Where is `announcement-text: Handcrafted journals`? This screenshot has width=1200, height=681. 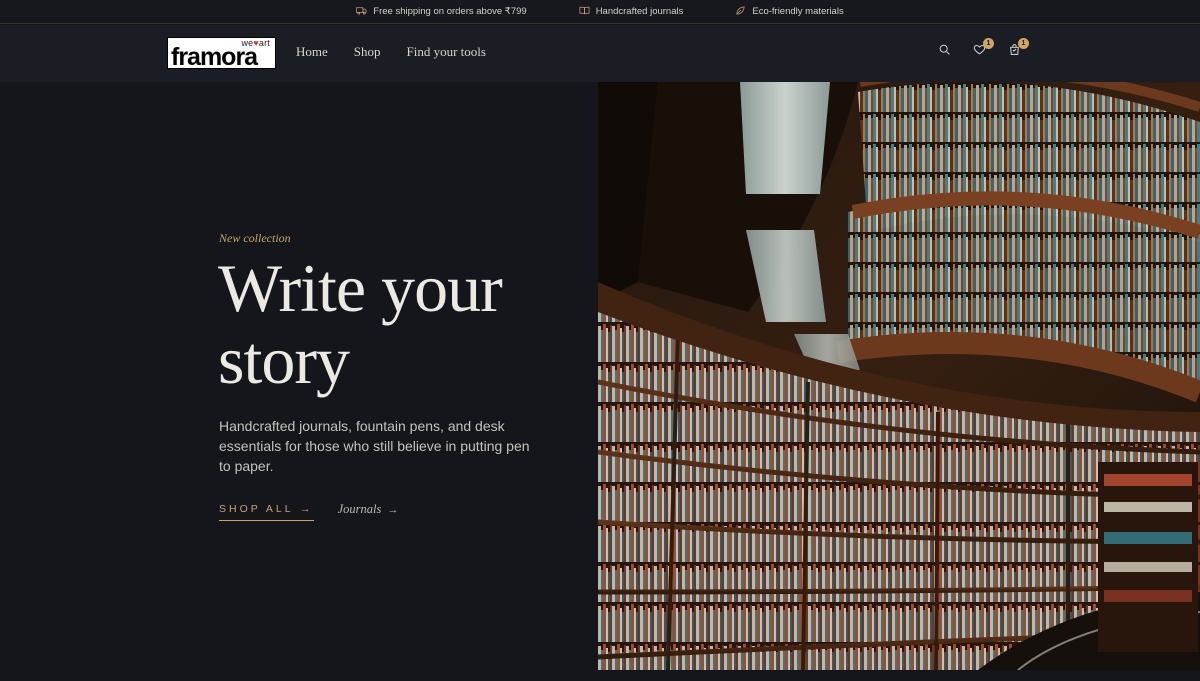
announcement-text: Handcrafted journals is located at coordinates (639, 11).